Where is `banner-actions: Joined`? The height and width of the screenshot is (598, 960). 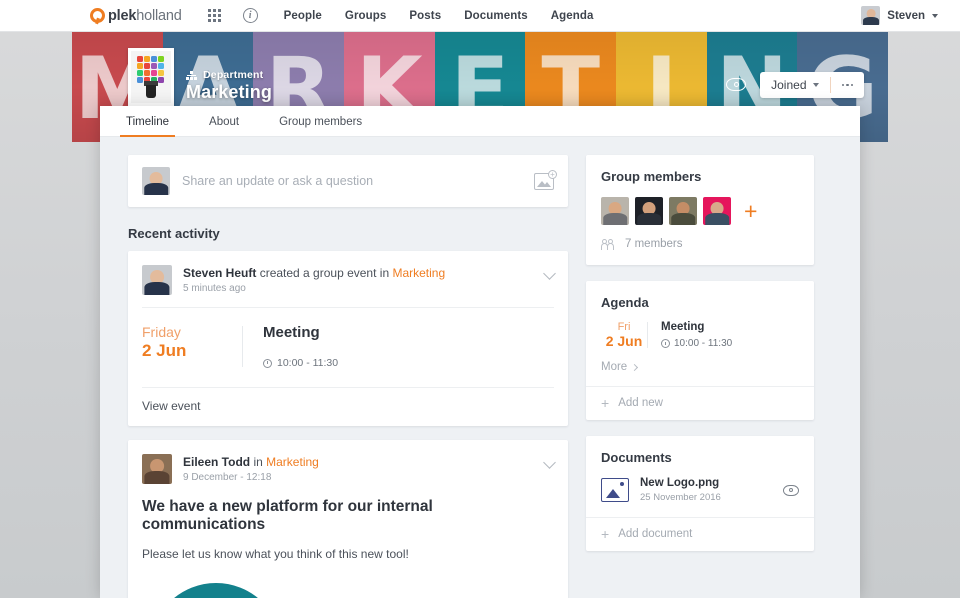 banner-actions: Joined is located at coordinates (795, 85).